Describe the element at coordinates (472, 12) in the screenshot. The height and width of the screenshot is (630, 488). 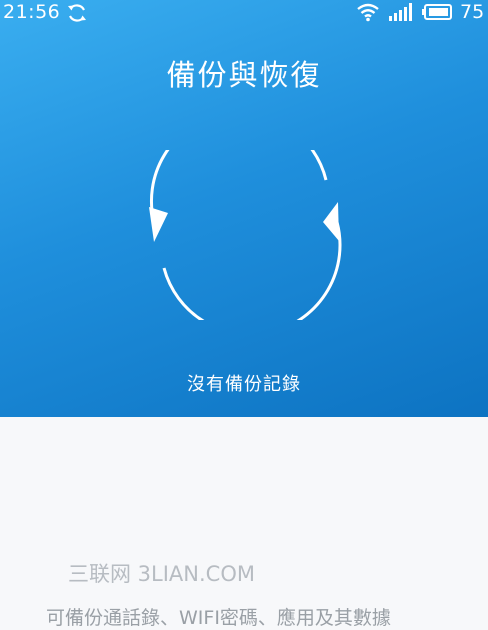
I see `battery-level: 75` at that location.